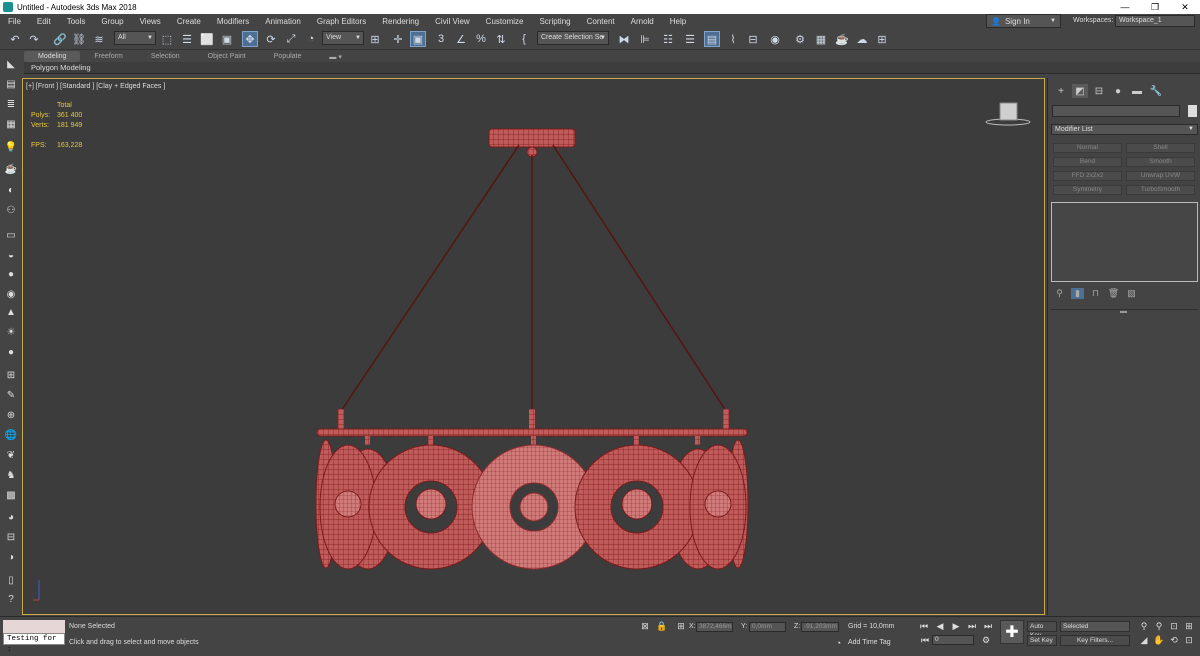  Describe the element at coordinates (34, 627) in the screenshot. I see `maxscript-listener-top` at that location.